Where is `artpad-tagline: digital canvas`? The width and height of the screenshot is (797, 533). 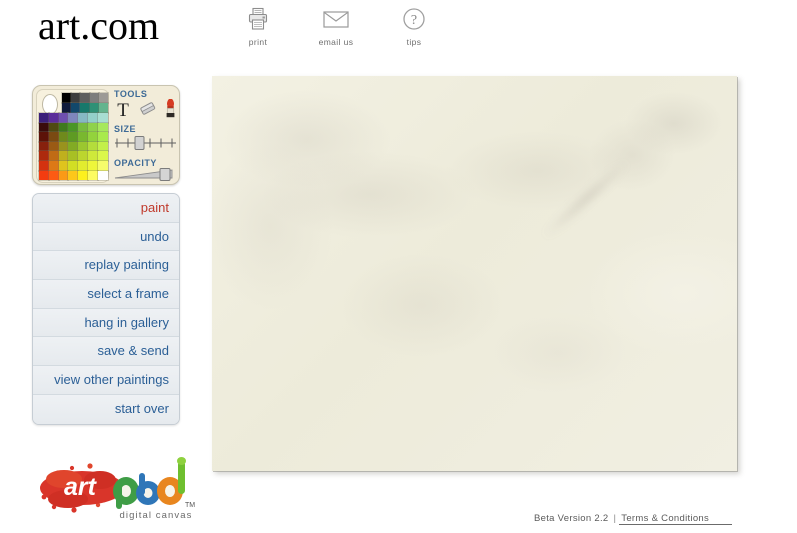
artpad-tagline: digital canvas is located at coordinates (156, 515).